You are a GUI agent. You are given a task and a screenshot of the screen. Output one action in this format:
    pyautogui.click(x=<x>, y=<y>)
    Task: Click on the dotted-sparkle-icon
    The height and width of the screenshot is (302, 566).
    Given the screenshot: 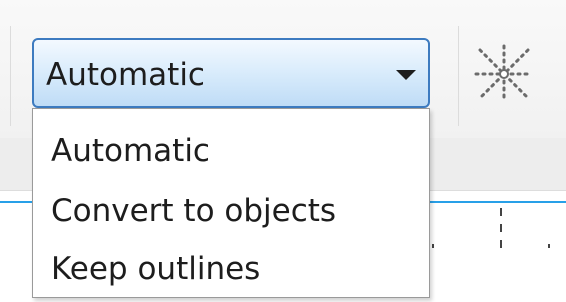 What is the action you would take?
    pyautogui.click(x=504, y=74)
    